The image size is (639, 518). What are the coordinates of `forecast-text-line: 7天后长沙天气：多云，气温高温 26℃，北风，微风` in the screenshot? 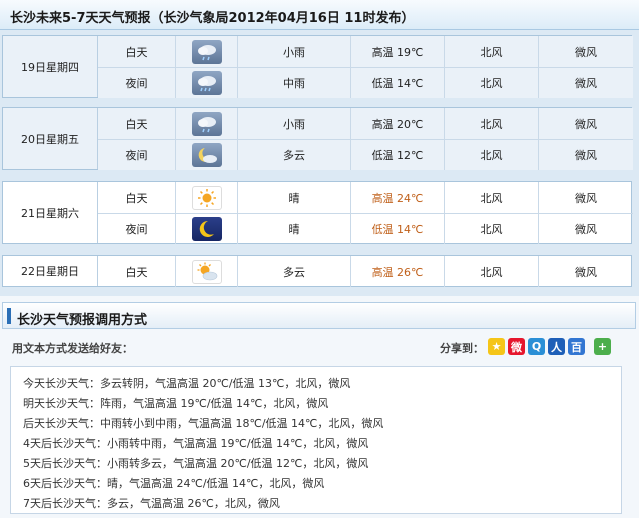 It's located at (151, 503).